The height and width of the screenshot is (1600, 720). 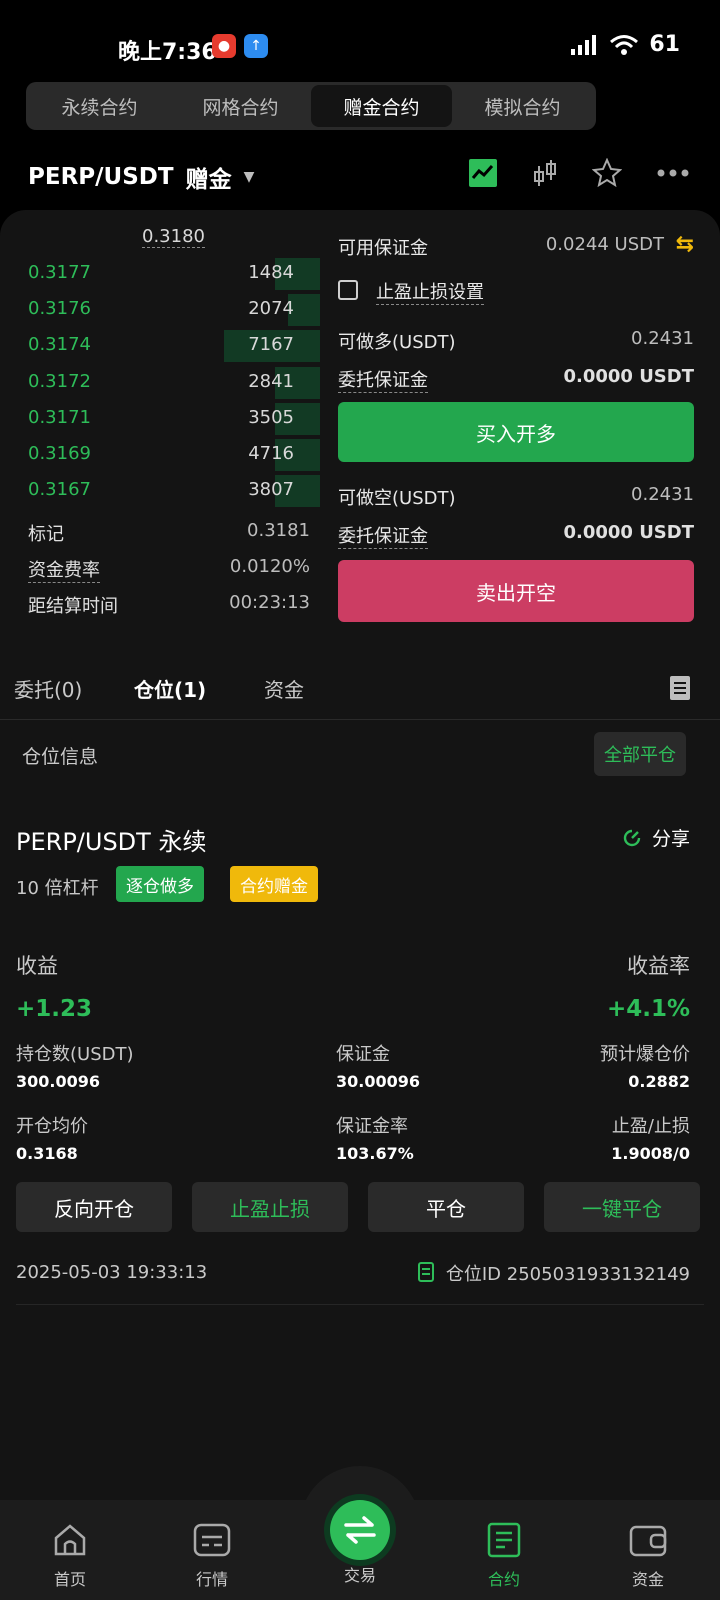 I want to click on nav-assets: 资金, so click(x=648, y=1555).